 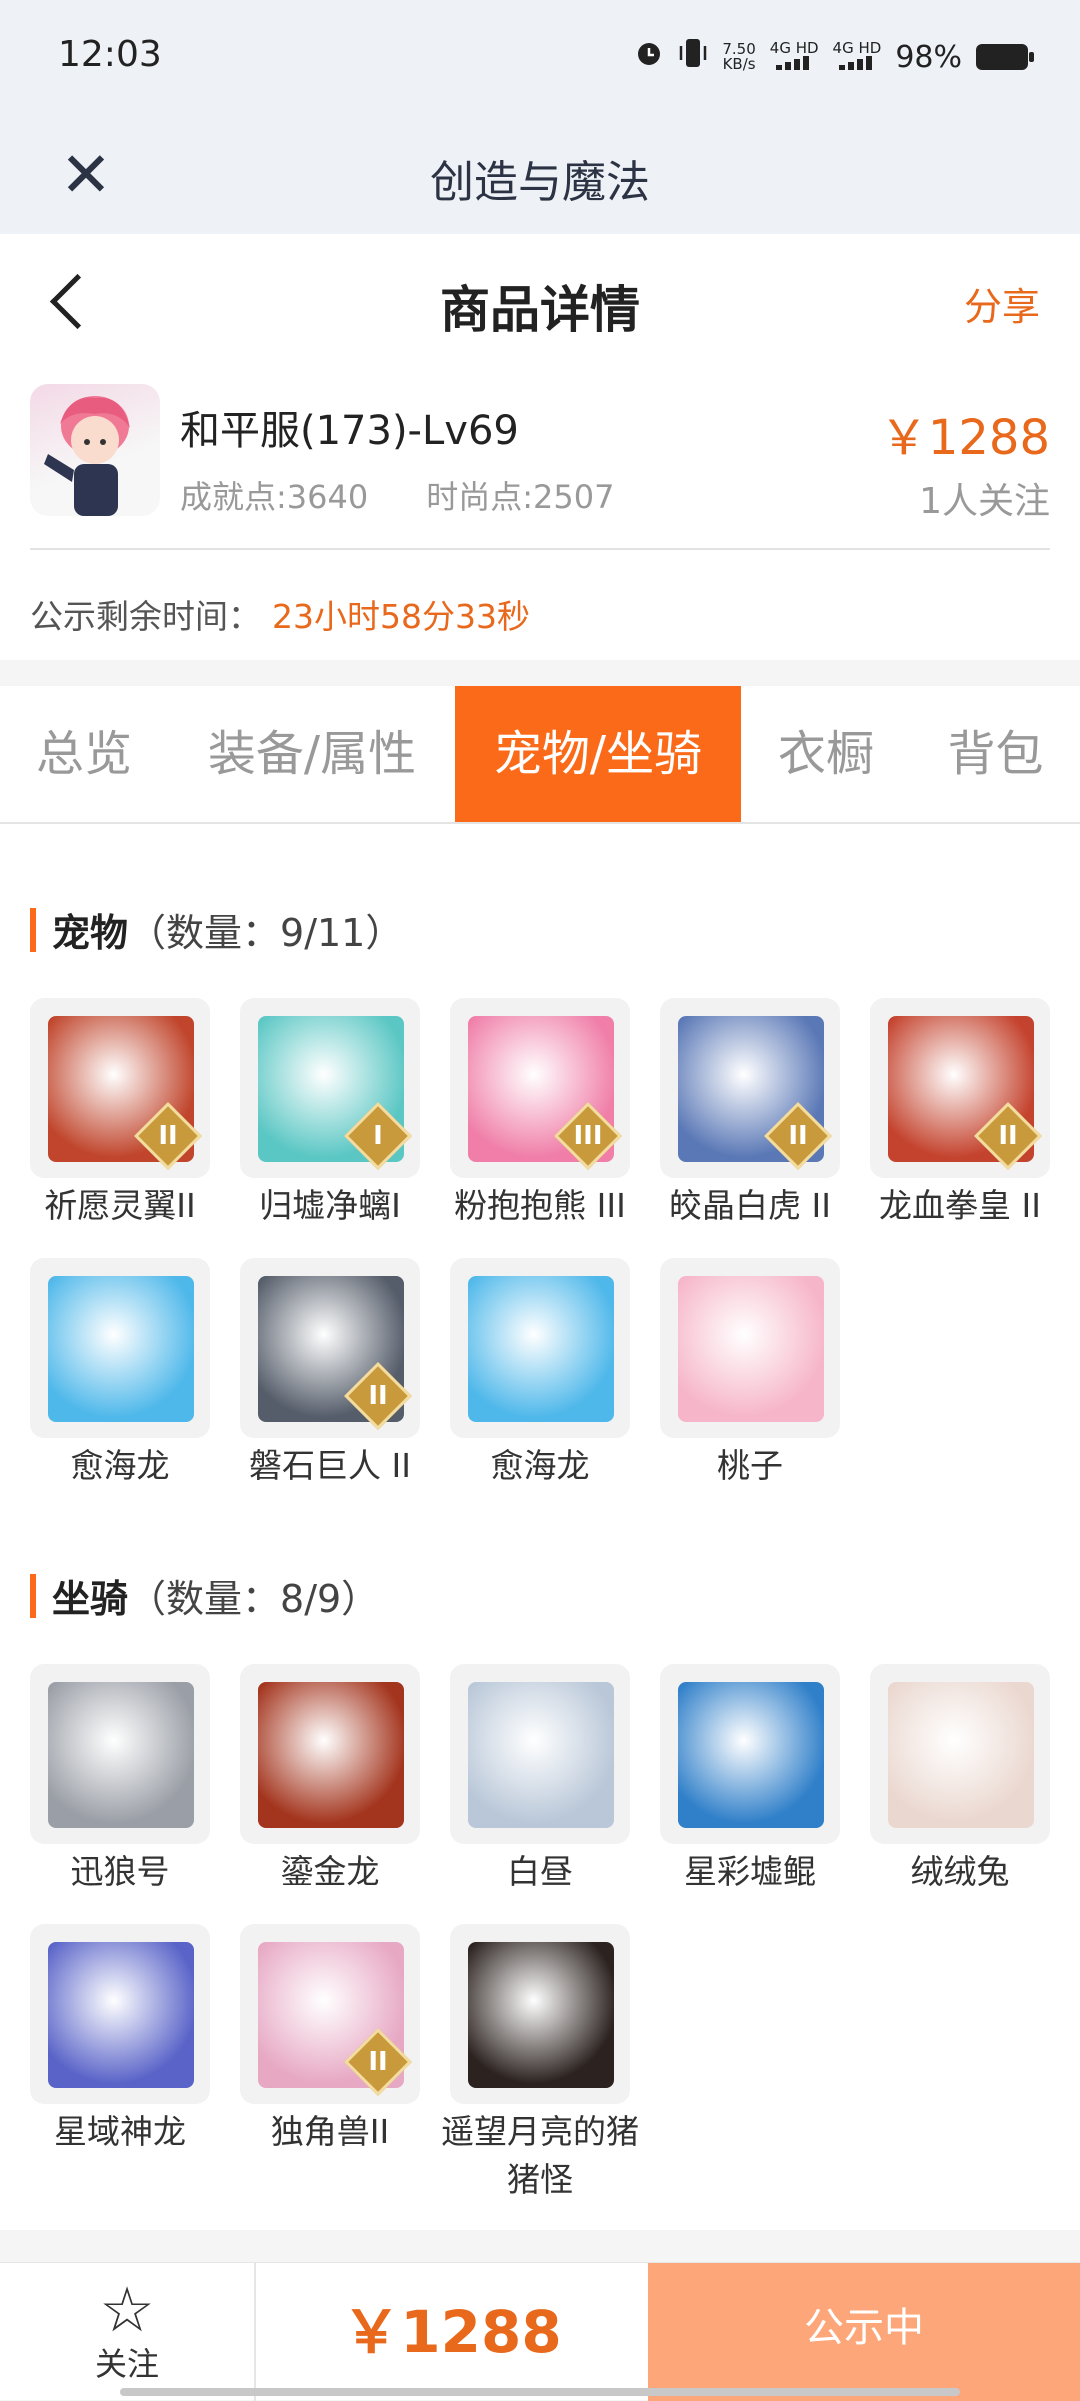 I want to click on tab-wardrobe: 衣橱, so click(x=826, y=754).